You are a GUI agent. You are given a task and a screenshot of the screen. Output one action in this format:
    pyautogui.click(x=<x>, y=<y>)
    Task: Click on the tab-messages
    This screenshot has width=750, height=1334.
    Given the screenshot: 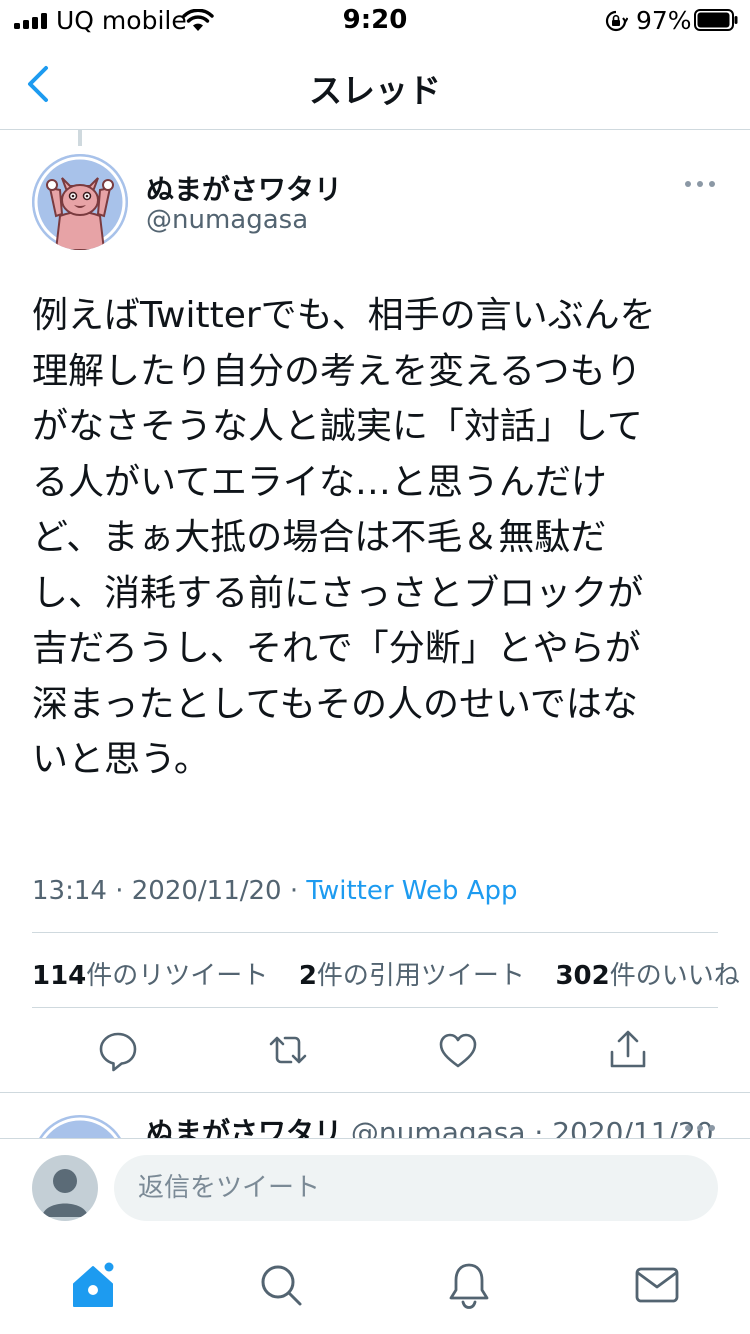 What is the action you would take?
    pyautogui.click(x=657, y=1285)
    